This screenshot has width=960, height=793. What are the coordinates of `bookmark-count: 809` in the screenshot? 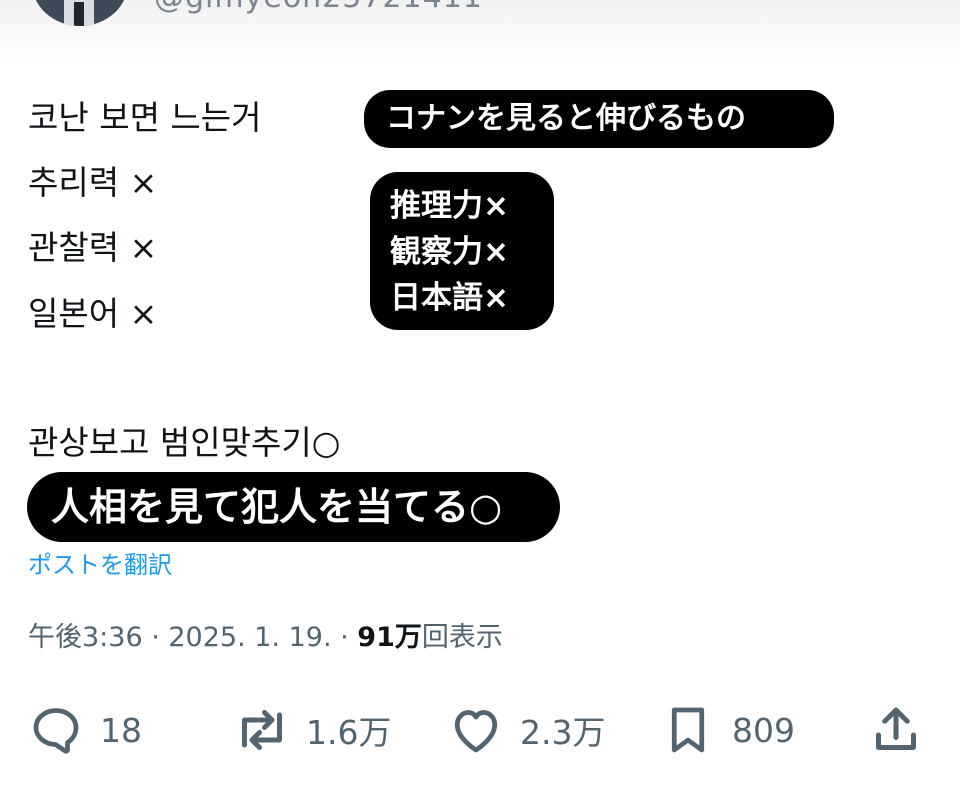 It's located at (763, 730).